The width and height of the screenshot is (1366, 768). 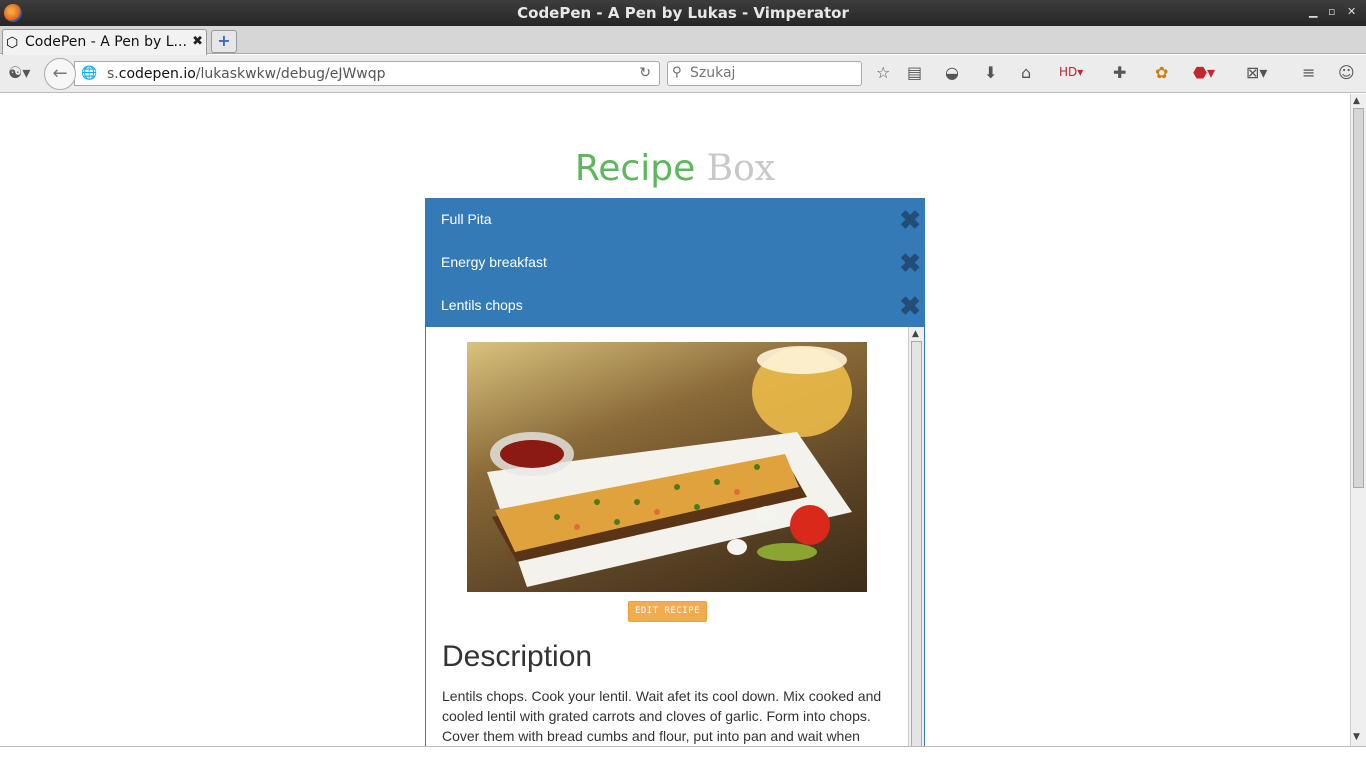 I want to click on recipe-label: Energy breakfast, so click(x=494, y=262).